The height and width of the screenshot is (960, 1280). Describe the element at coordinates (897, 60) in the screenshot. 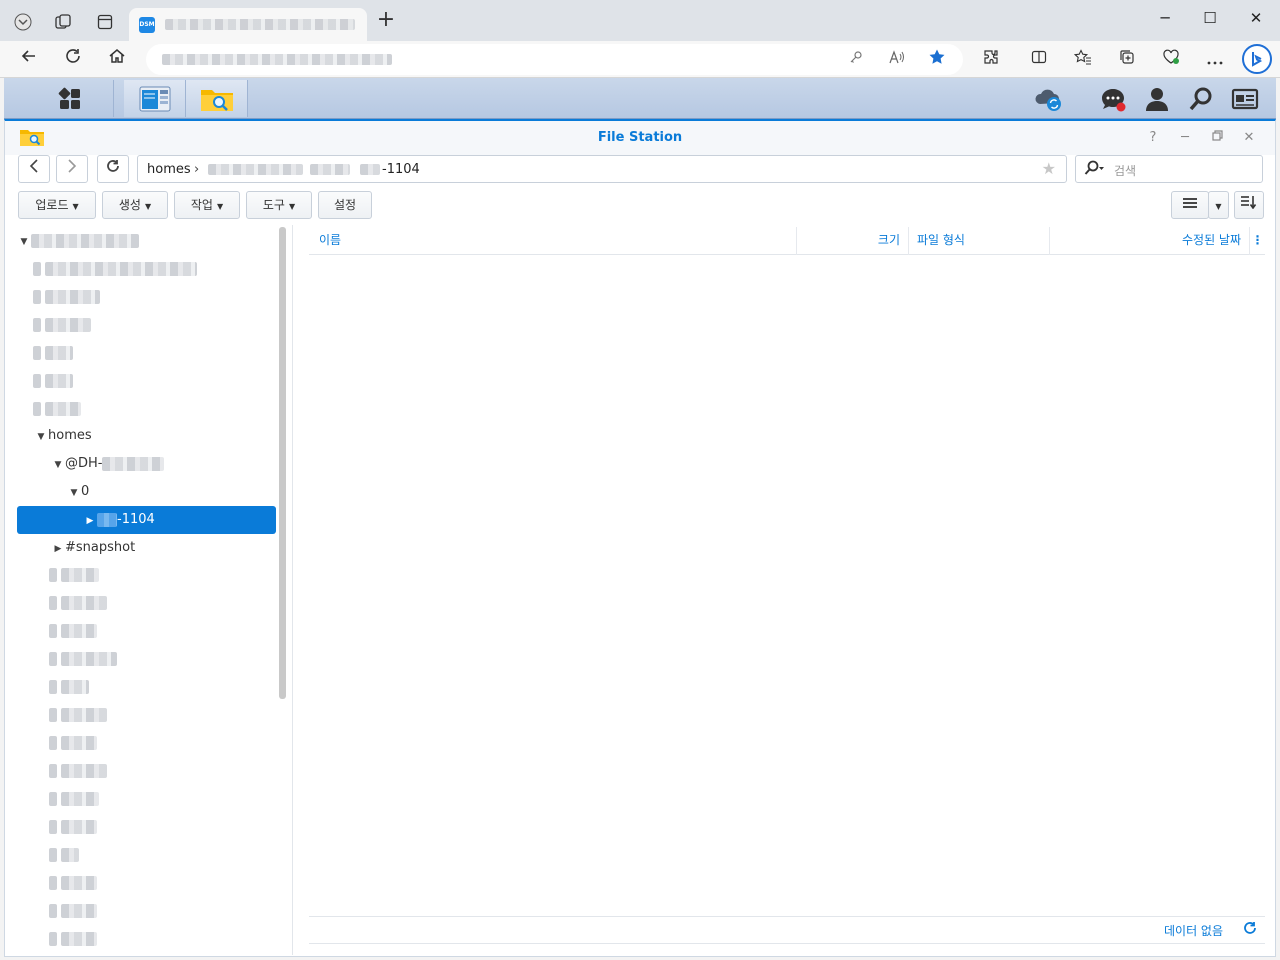

I see `read-aloud-icon` at that location.